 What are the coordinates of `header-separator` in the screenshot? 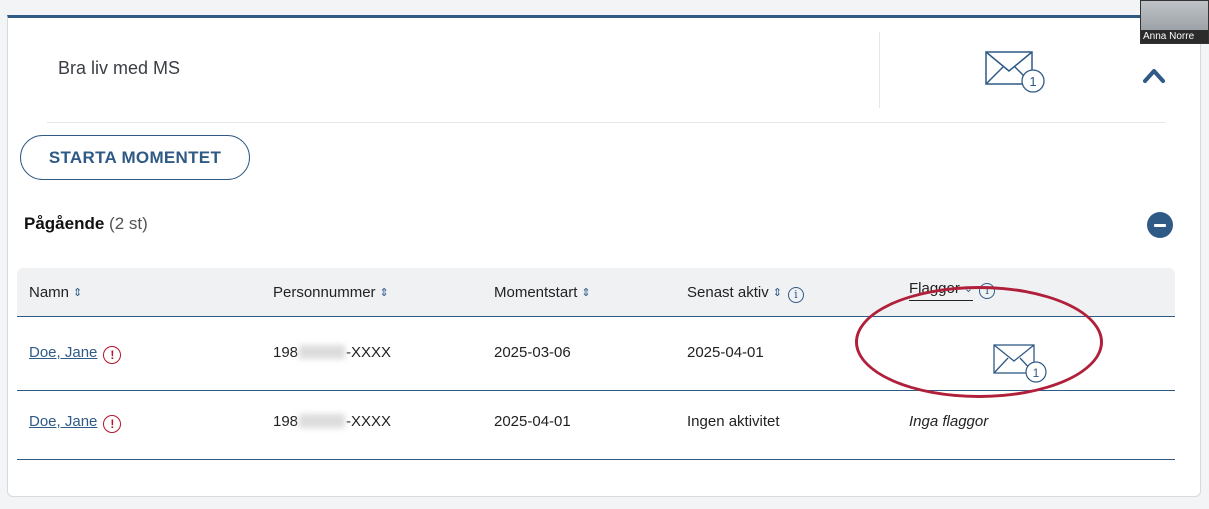 It's located at (606, 122).